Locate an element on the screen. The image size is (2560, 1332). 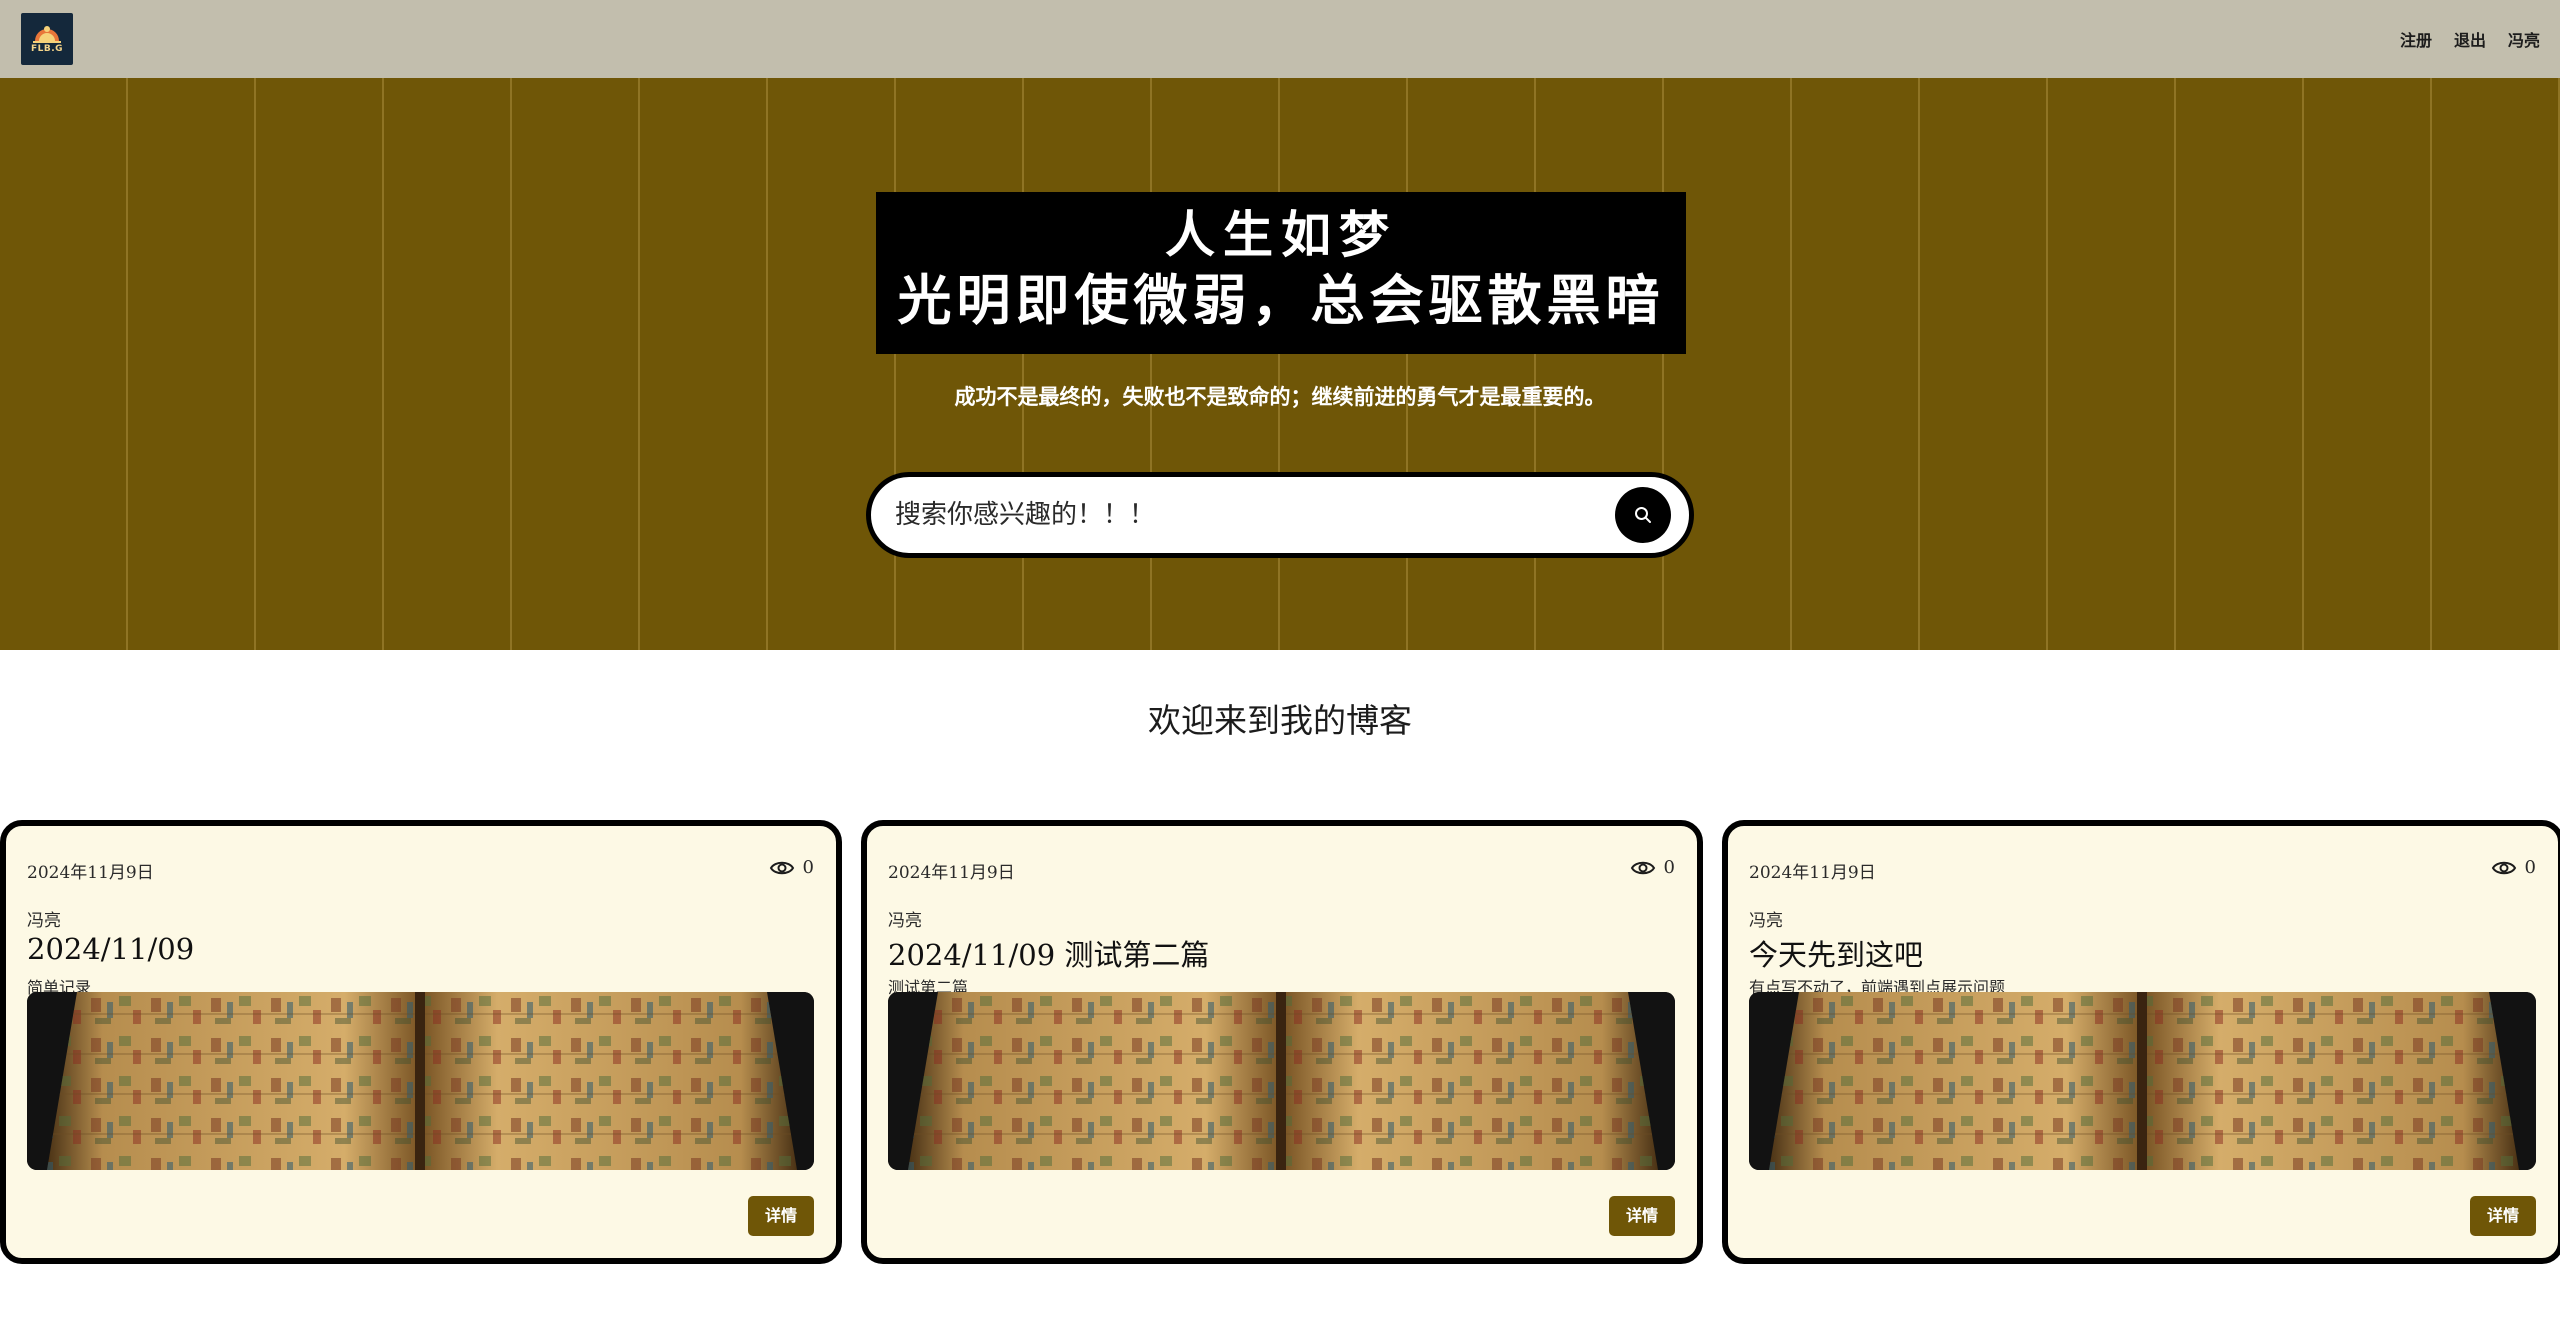
nav-links: 注册 退出 冯亮 is located at coordinates (2470, 39).